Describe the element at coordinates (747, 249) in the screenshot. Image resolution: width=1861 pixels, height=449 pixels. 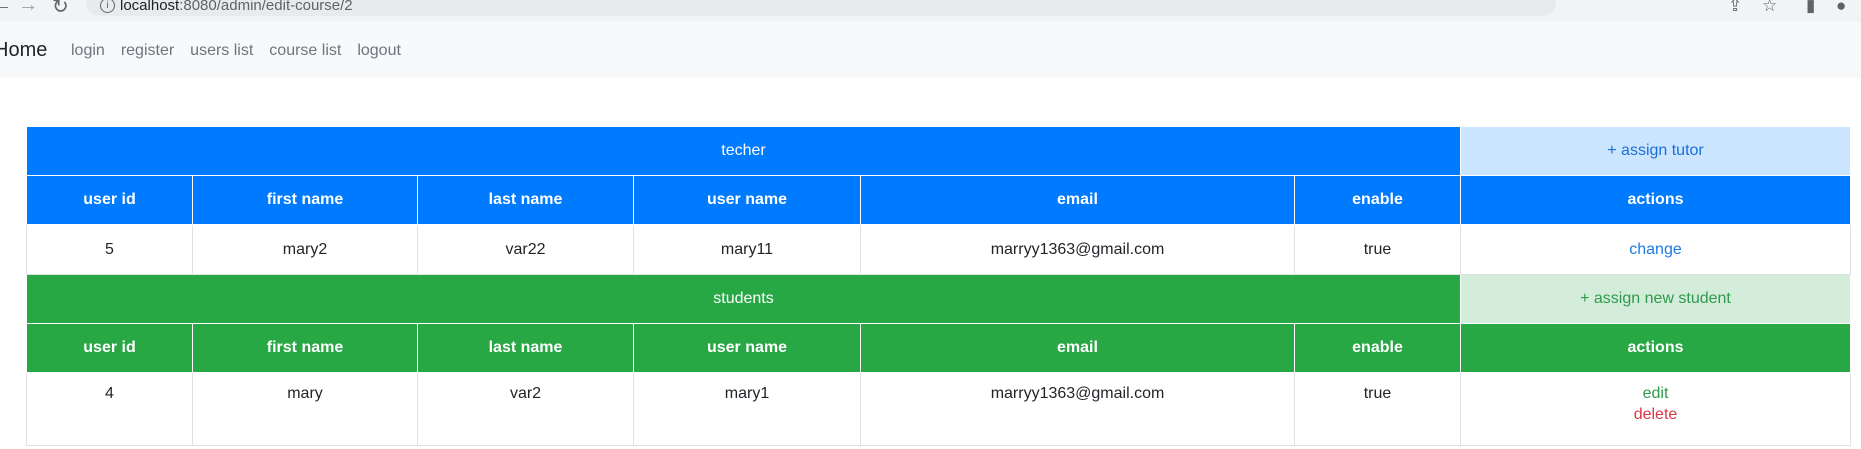
I see `cell-user-name: mary11` at that location.